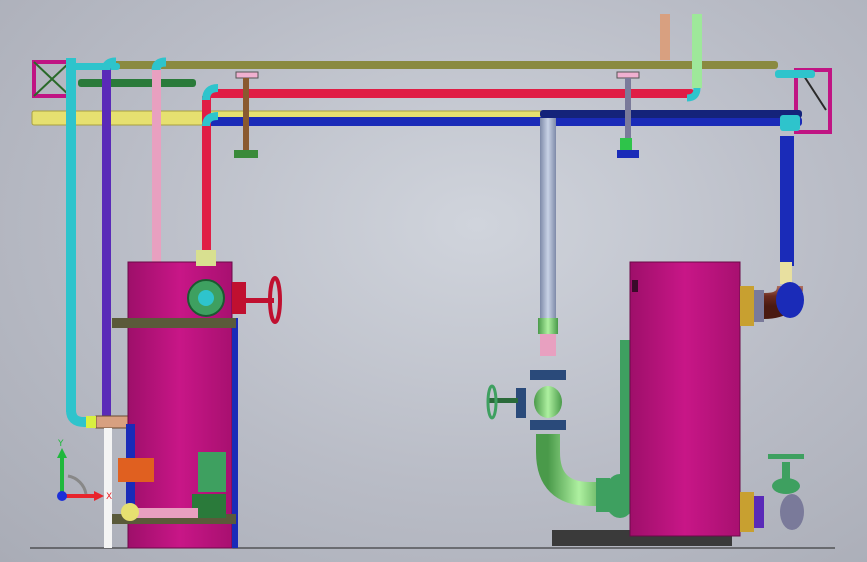 The height and width of the screenshot is (562, 867). I want to click on axis-triad-icon: Y X, so click(84, 470).